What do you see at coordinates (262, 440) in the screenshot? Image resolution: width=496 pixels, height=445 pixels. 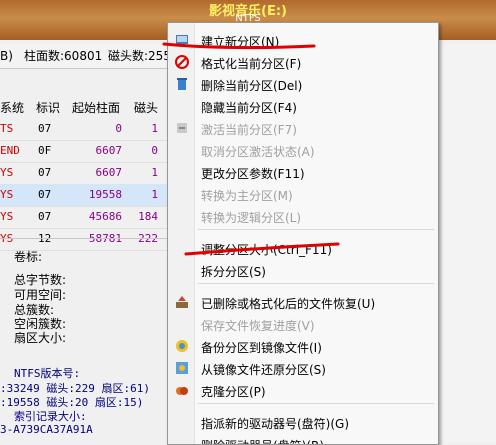 I see `menu-item-label: 删除驱动器号(盘符)(R)` at bounding box center [262, 440].